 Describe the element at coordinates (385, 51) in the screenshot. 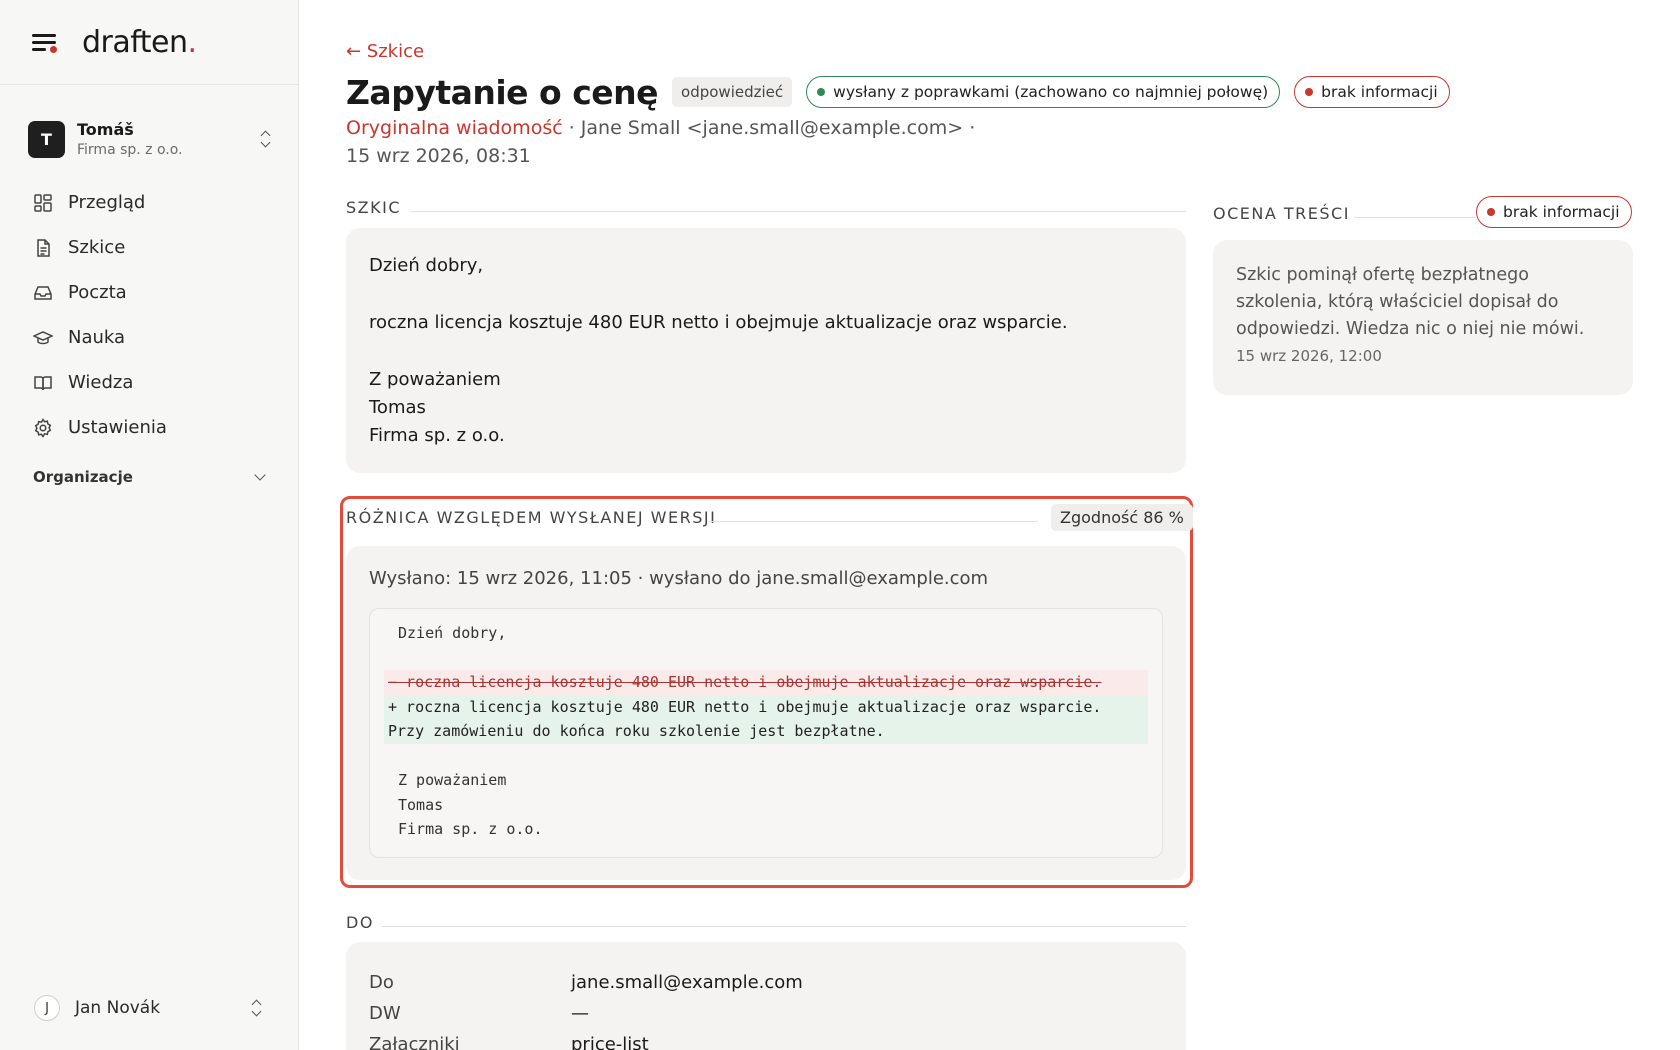

I see `back-to-drafts-link: ← Szkice` at that location.